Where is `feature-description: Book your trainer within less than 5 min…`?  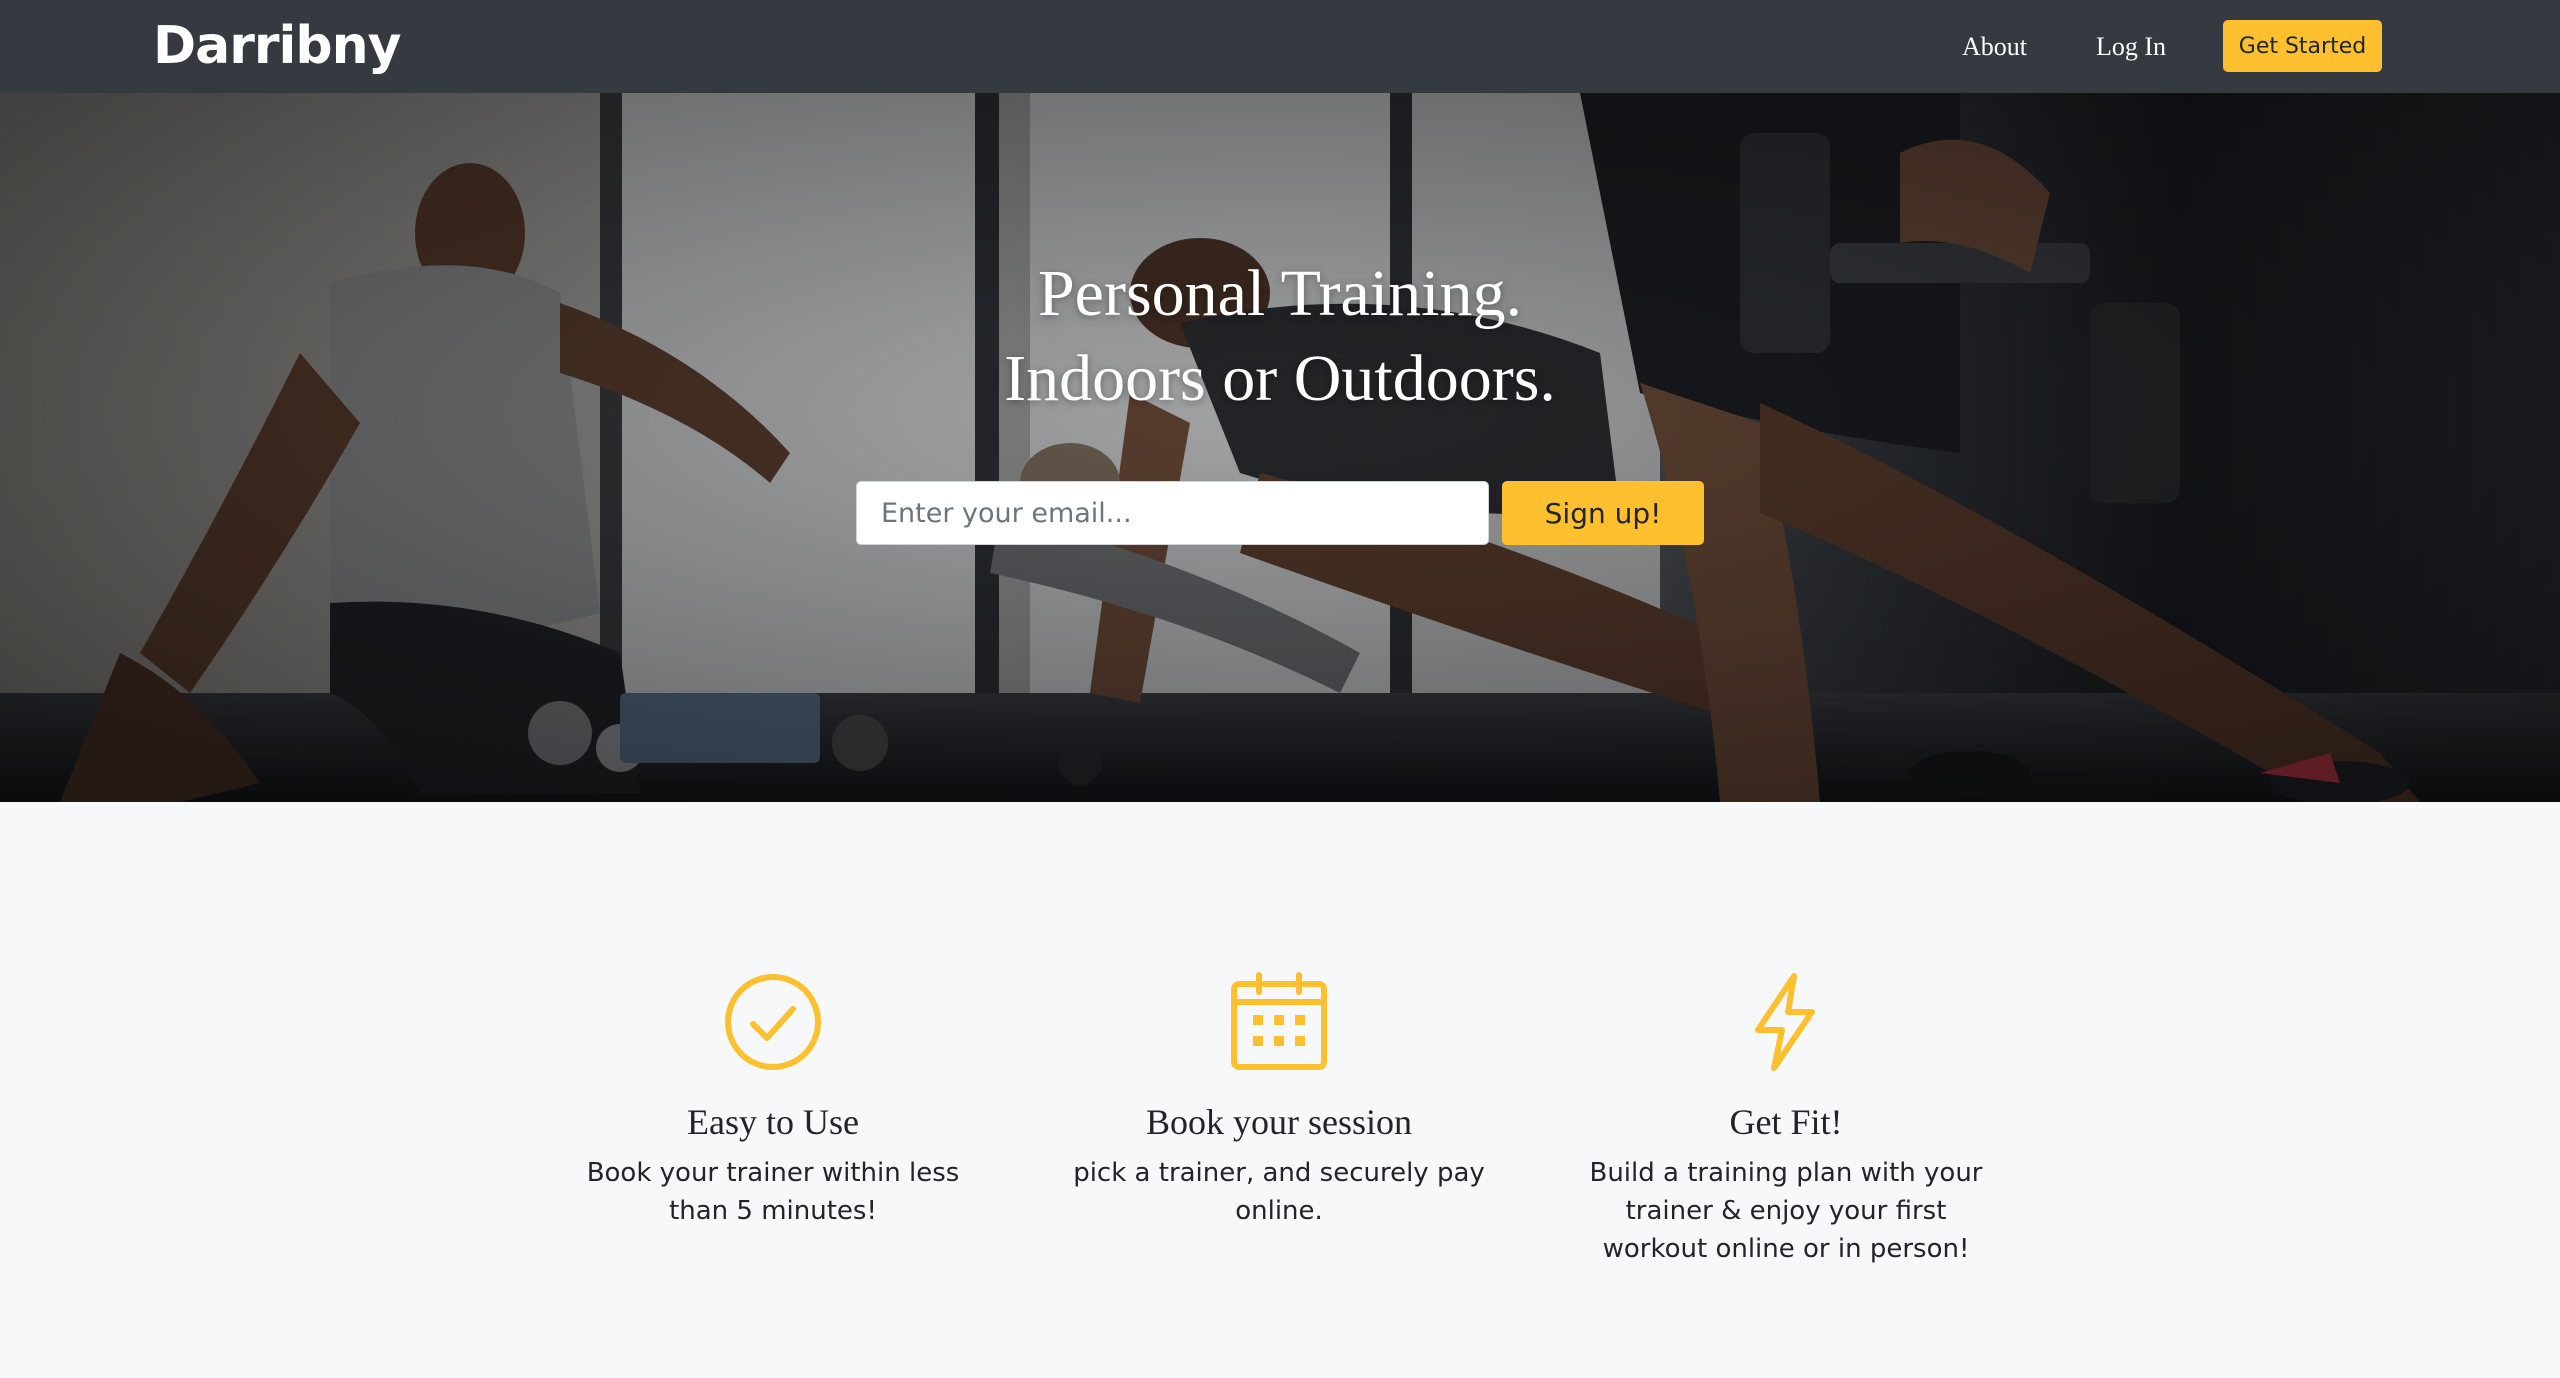 feature-description: Book your trainer within less than 5 min… is located at coordinates (773, 1192).